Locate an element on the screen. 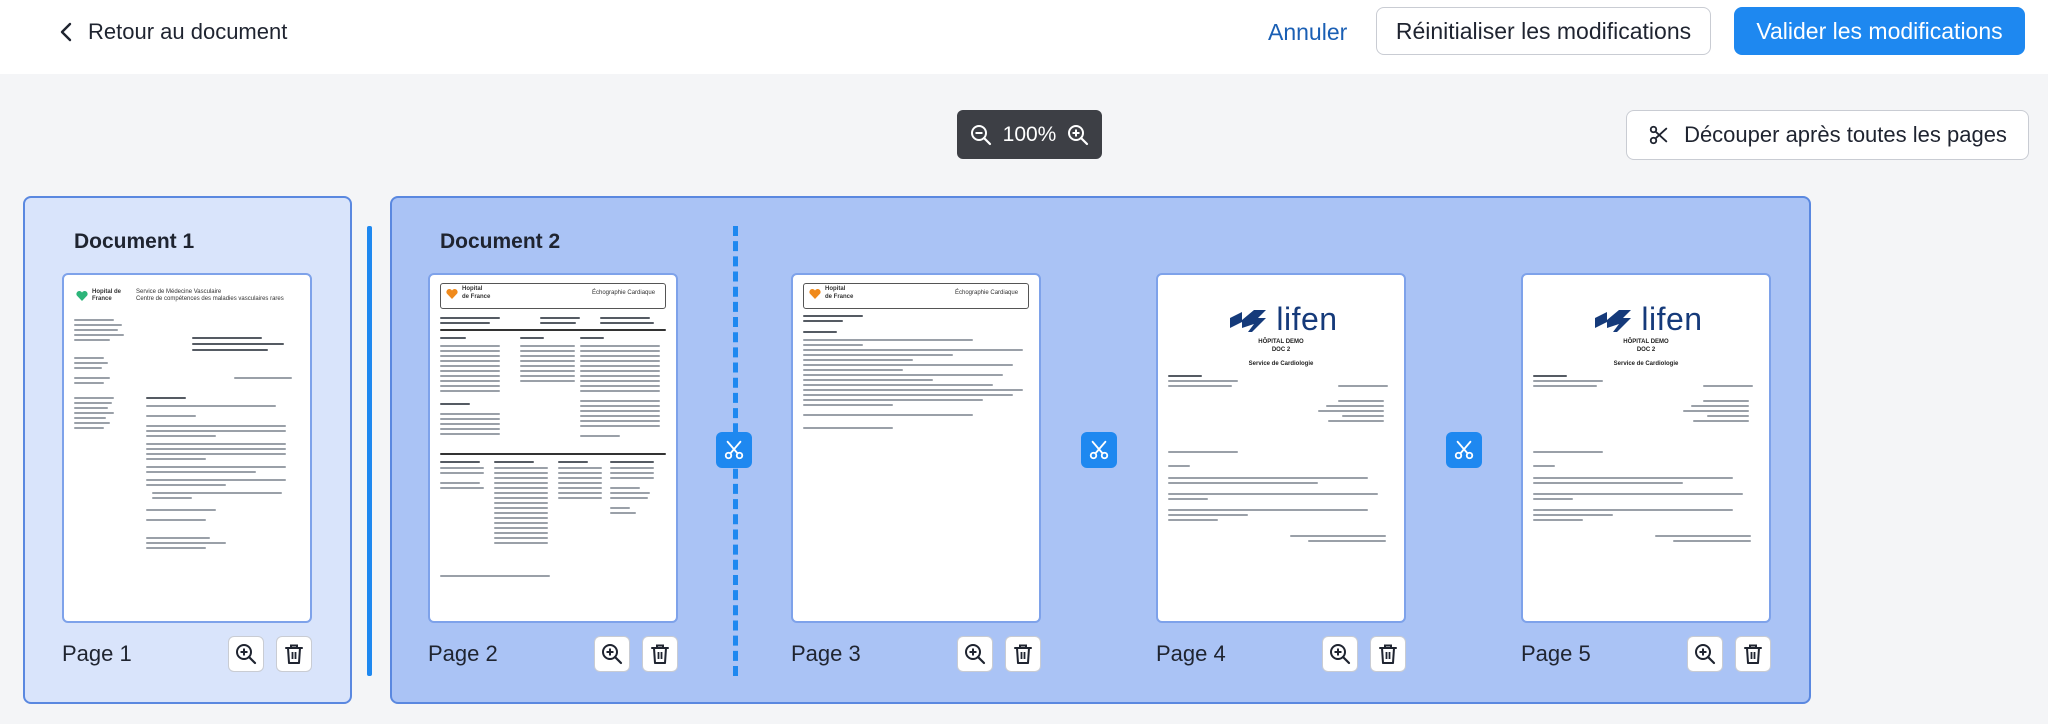 The height and width of the screenshot is (724, 2048). page-label: Page 5 is located at coordinates (1556, 653).